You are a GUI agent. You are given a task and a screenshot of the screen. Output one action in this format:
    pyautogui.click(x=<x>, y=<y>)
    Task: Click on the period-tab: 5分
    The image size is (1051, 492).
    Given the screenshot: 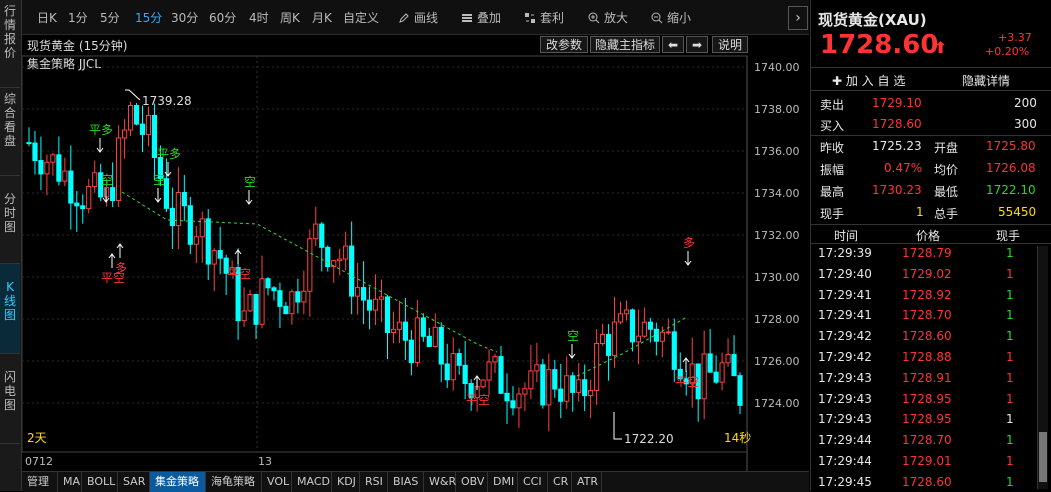 What is the action you would take?
    pyautogui.click(x=110, y=17)
    